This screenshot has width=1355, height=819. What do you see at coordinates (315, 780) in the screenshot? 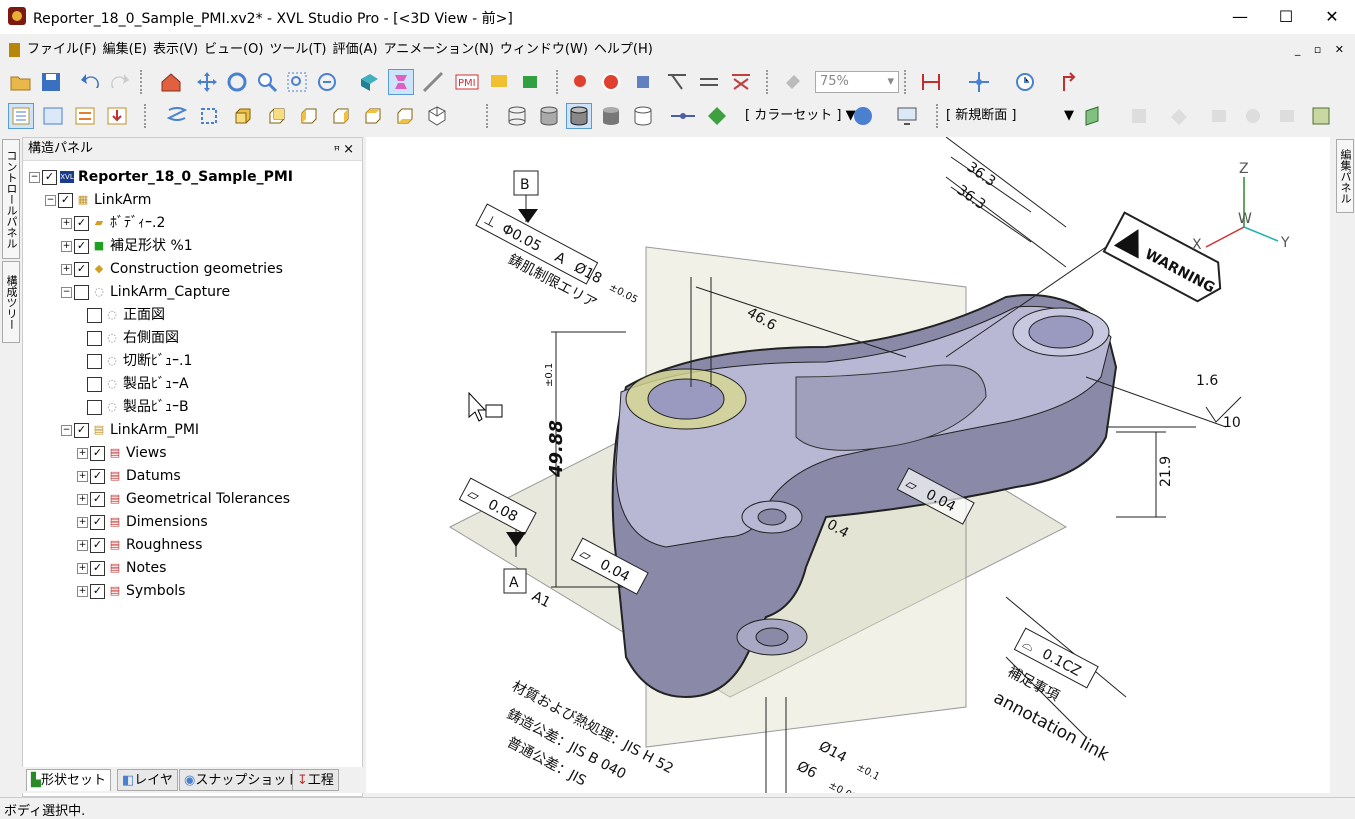
I see `tab-process: ↧工程` at bounding box center [315, 780].